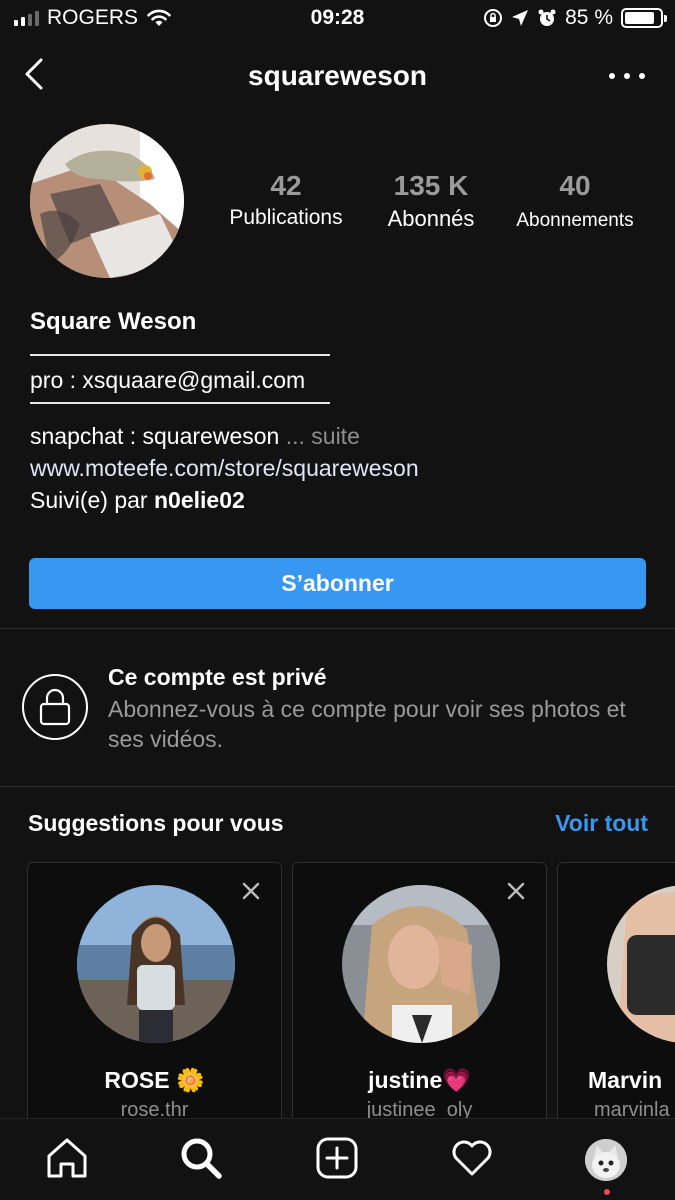 This screenshot has height=1200, width=675. I want to click on tab-search, so click(201, 1158).